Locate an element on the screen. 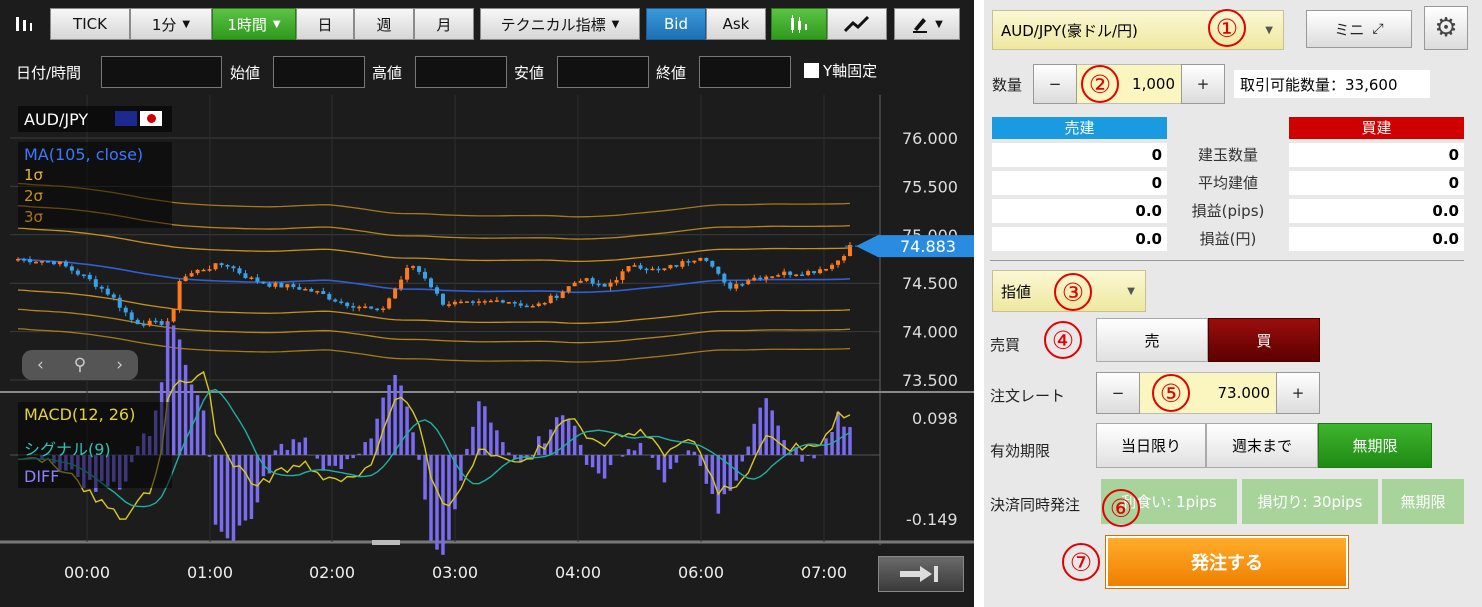 Image resolution: width=1482 pixels, height=607 pixels. expiry-week-label: 週末まで is located at coordinates (1261, 446).